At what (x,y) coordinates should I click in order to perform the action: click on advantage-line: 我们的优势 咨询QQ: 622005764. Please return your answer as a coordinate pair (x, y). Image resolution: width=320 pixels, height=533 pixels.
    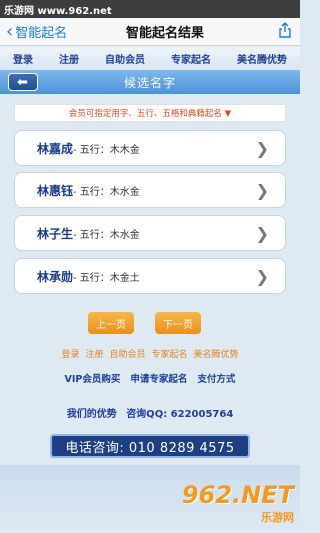
    Looking at the image, I should click on (150, 412).